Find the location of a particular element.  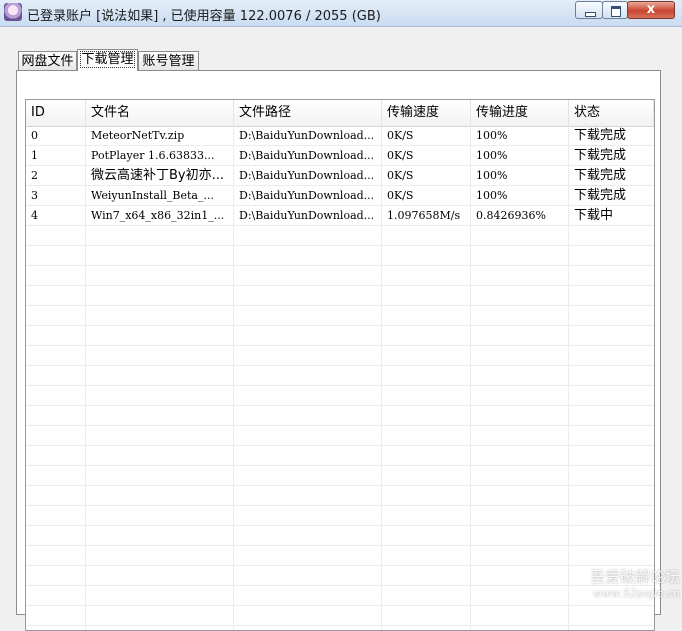

watermark: 吾爱破解论坛 www.52pojie.cn is located at coordinates (620, 583).